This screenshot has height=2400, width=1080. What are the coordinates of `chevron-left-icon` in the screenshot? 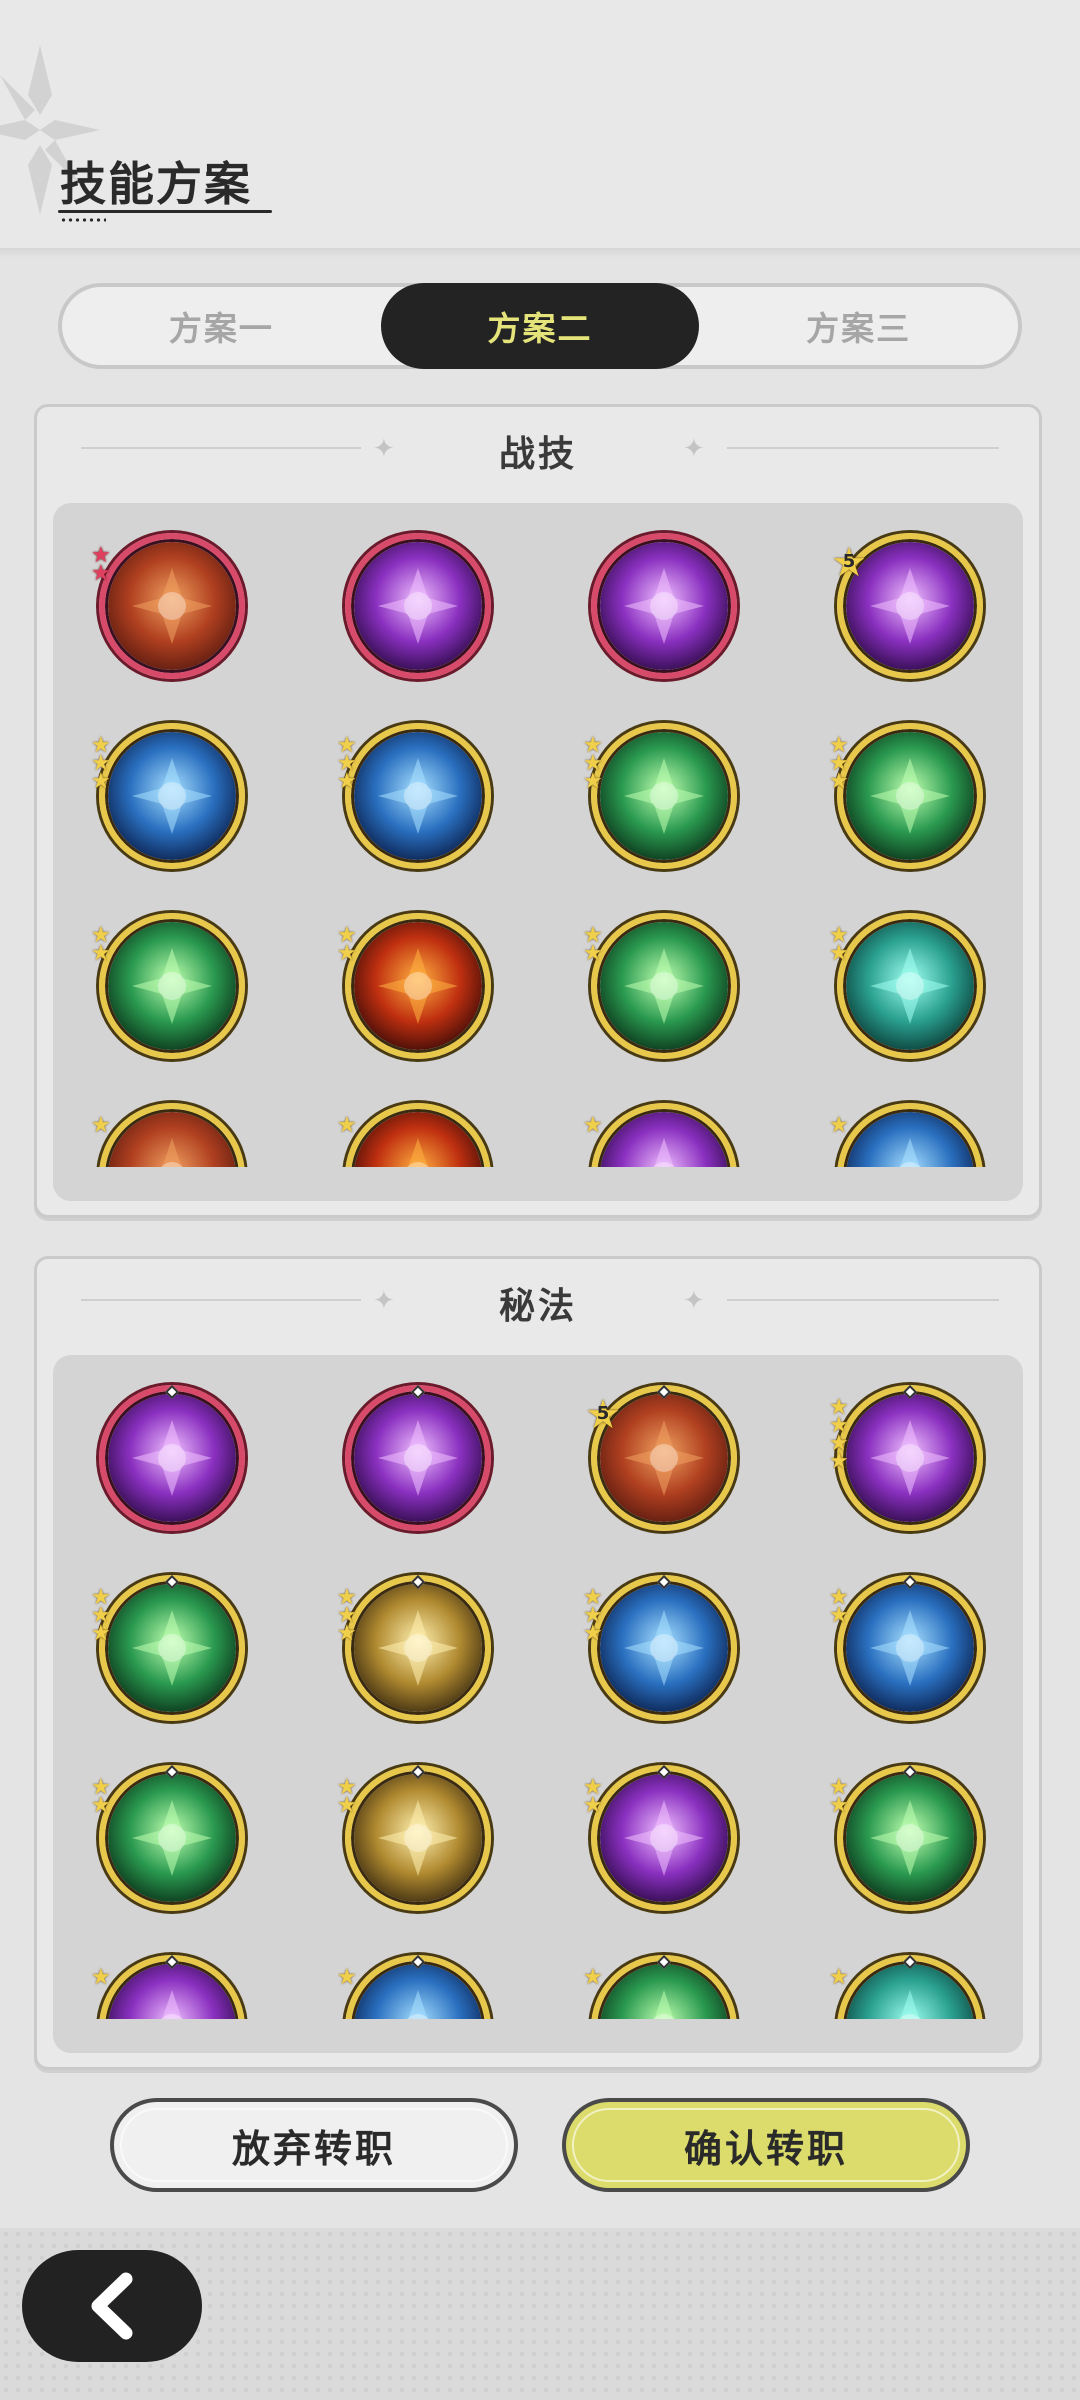 It's located at (112, 2306).